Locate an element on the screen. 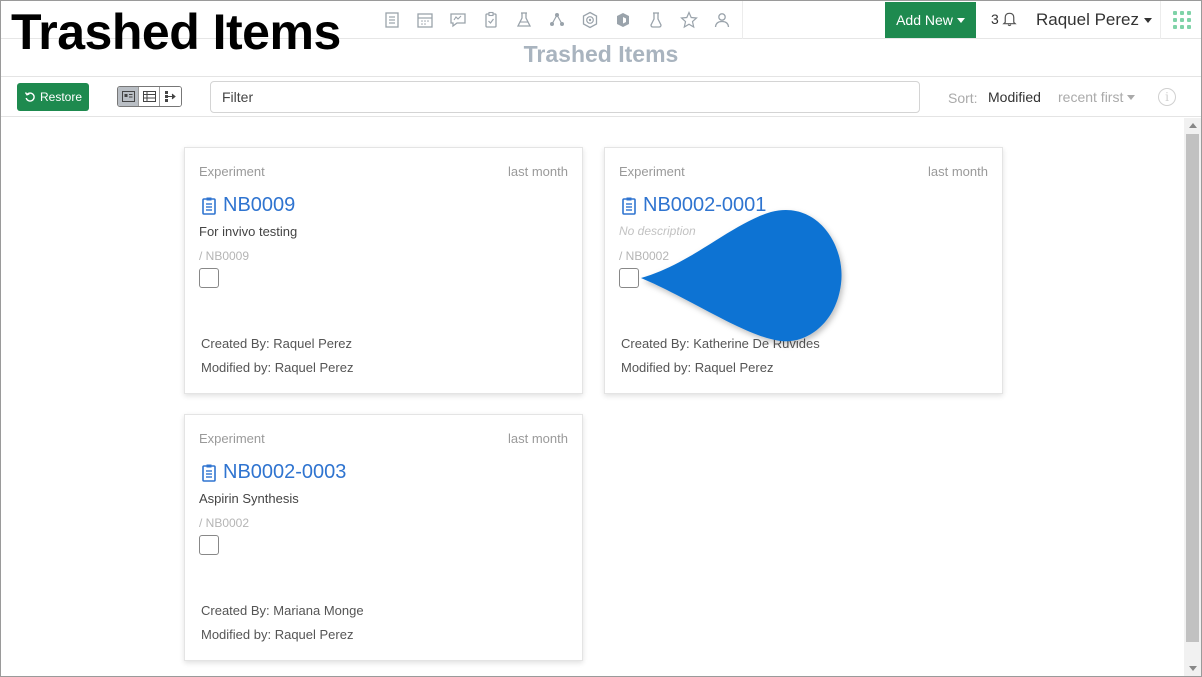  scrollbar-thumb is located at coordinates (1192, 388).